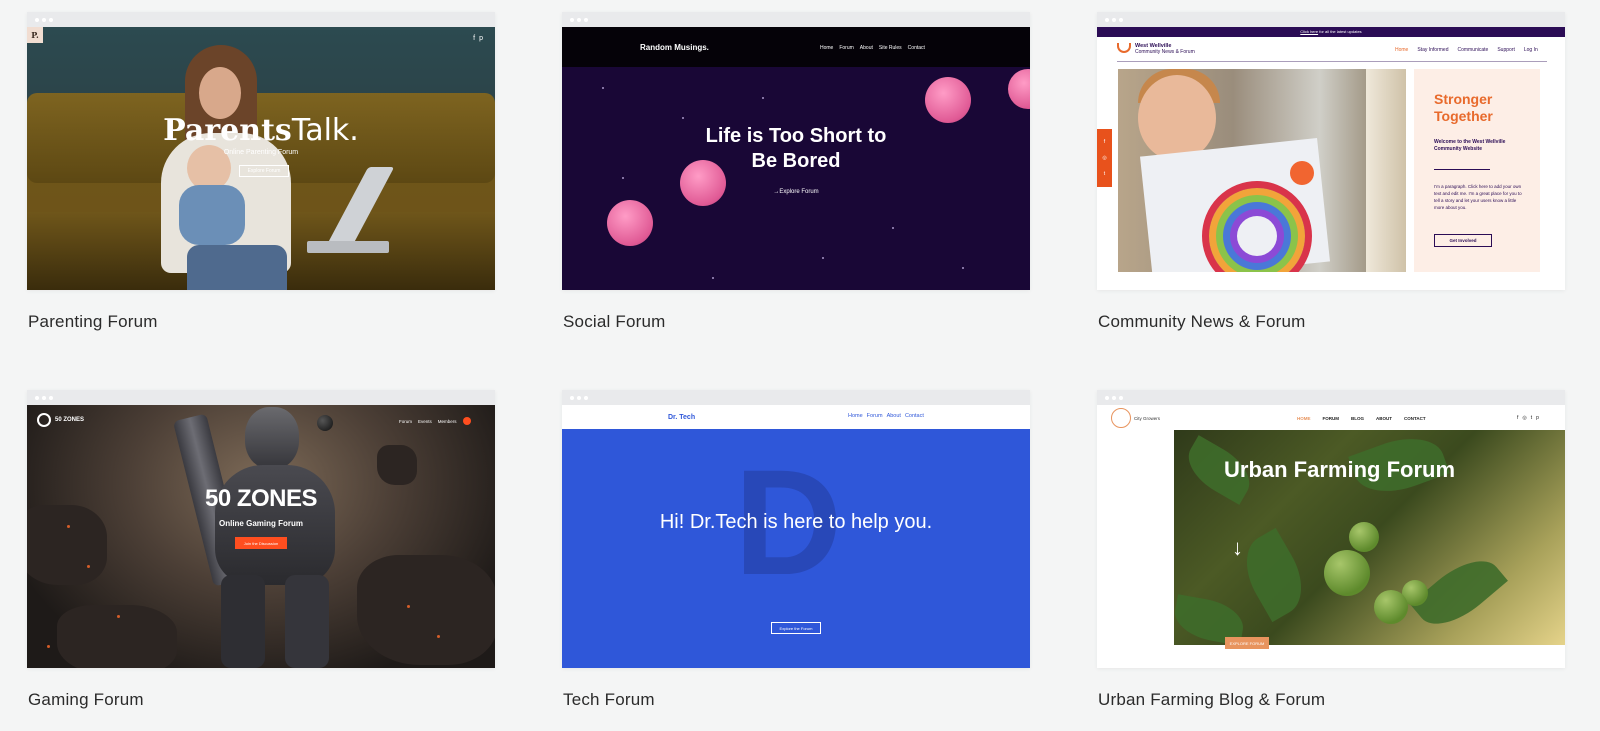 Image resolution: width=1600 pixels, height=731 pixels. Describe the element at coordinates (1331, 418) in the screenshot. I see `nav-item: FORUM` at that location.